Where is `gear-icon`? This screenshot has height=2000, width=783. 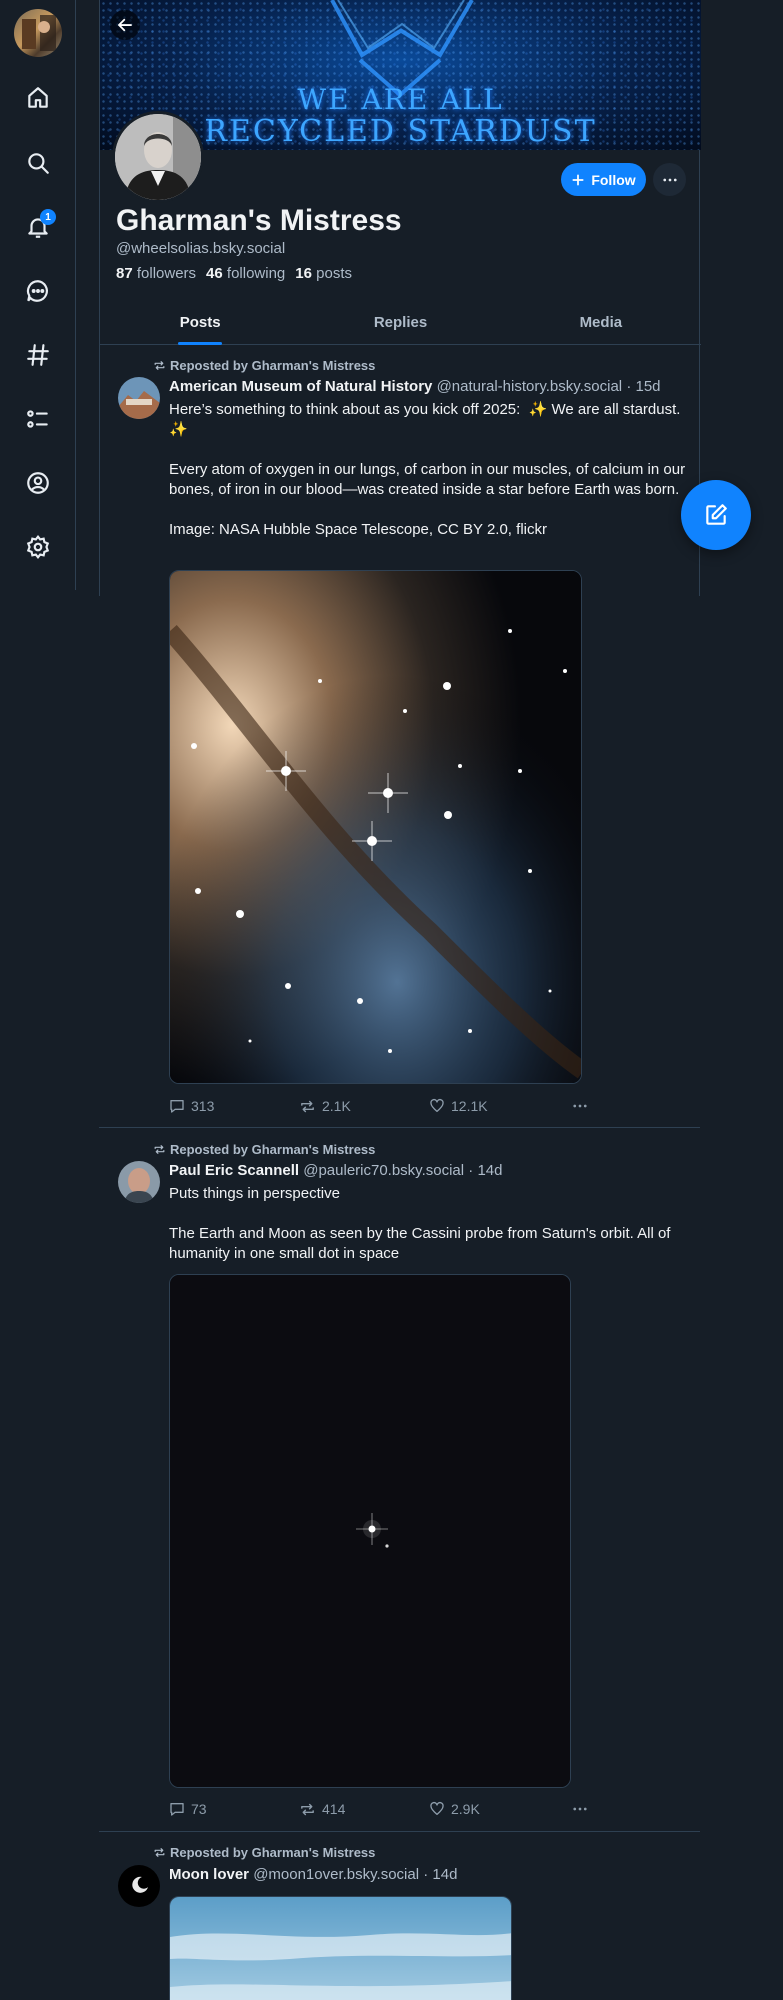 gear-icon is located at coordinates (38, 547).